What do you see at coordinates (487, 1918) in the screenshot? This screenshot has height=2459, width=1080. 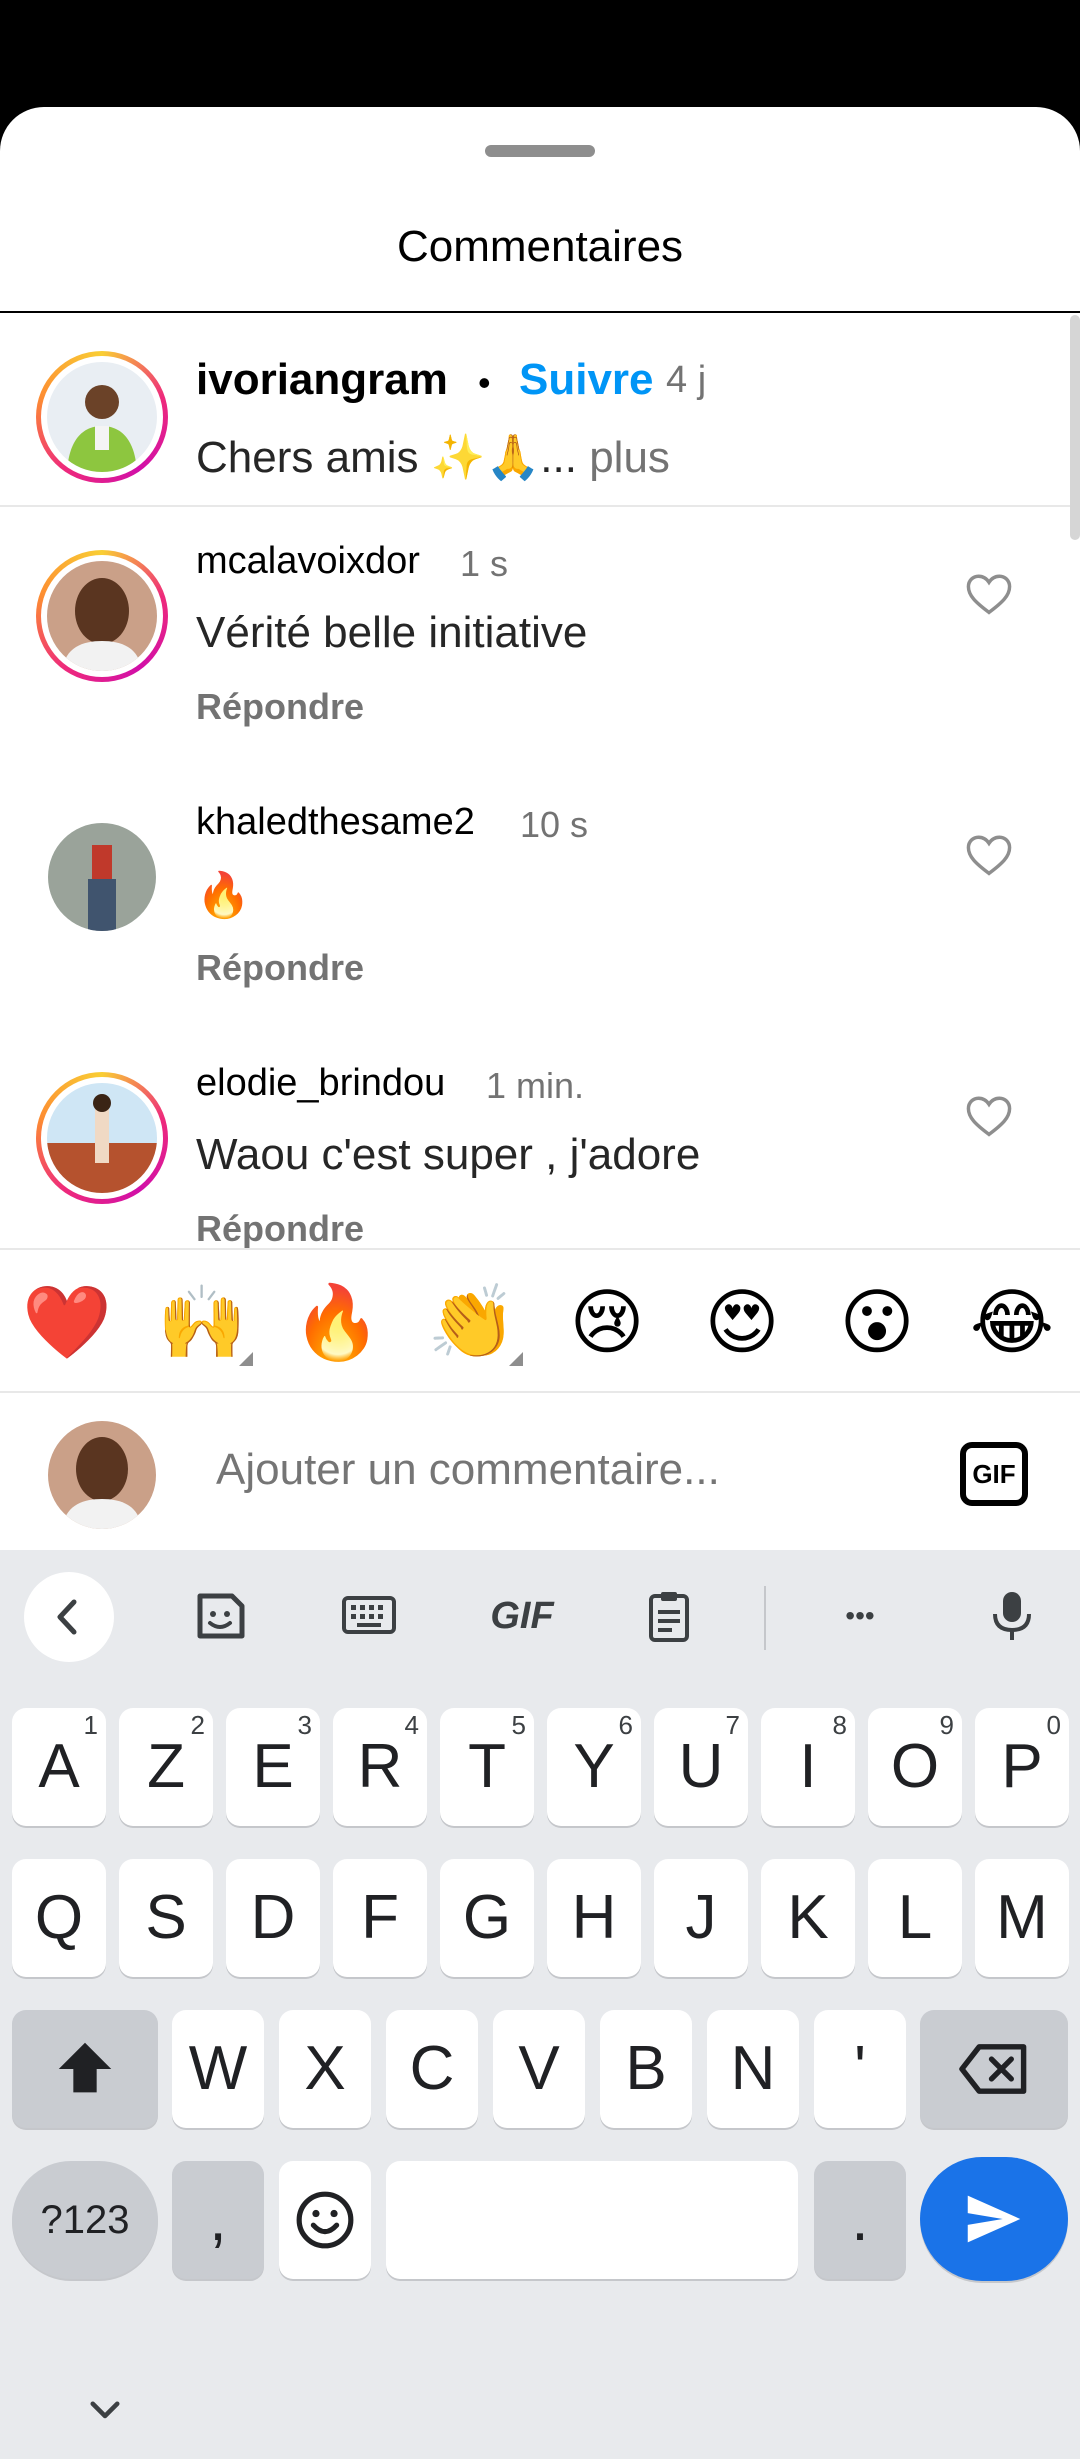 I see `key-g: G` at bounding box center [487, 1918].